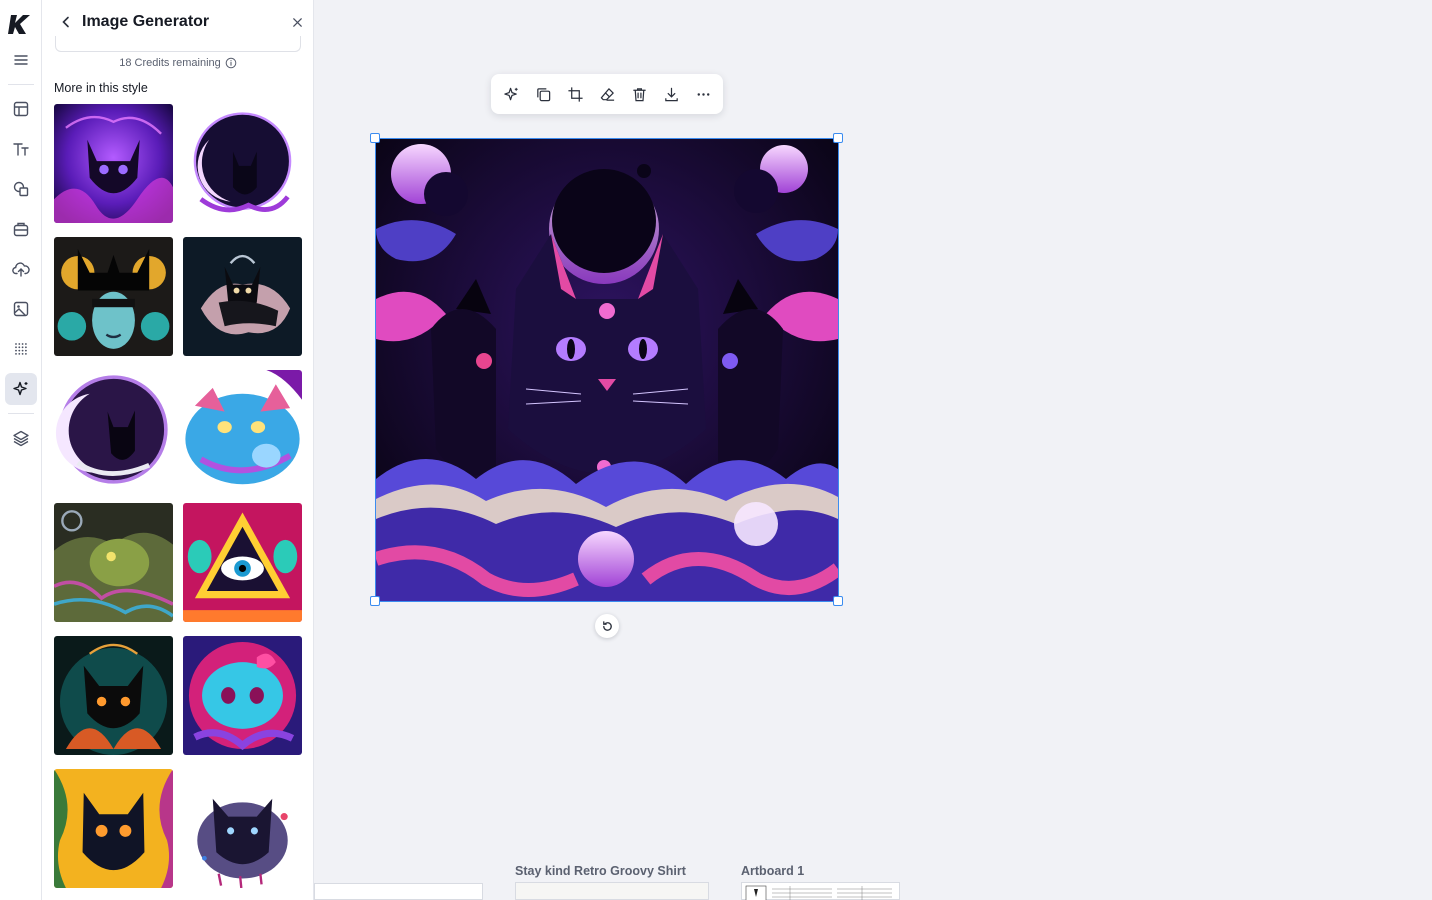  I want to click on magic-edit-icon, so click(511, 94).